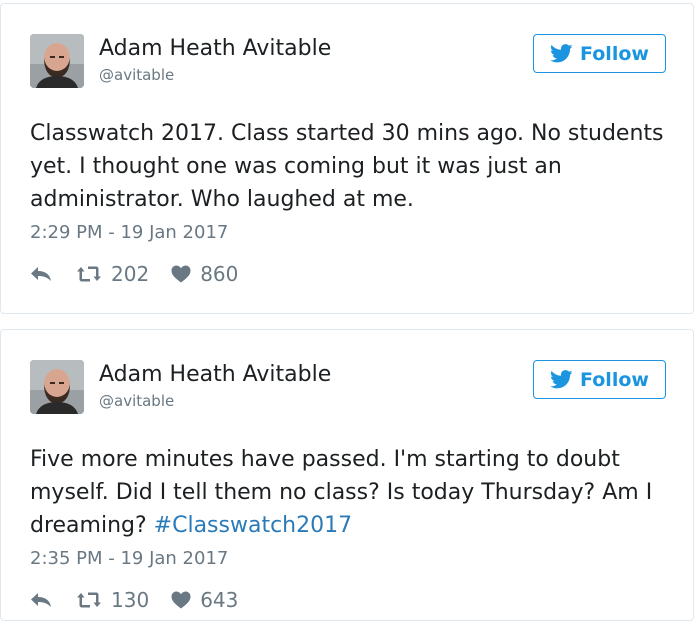 This screenshot has width=696, height=621. I want to click on tweet-timestamp: 2:35 PM - 19 Jan 2017, so click(129, 559).